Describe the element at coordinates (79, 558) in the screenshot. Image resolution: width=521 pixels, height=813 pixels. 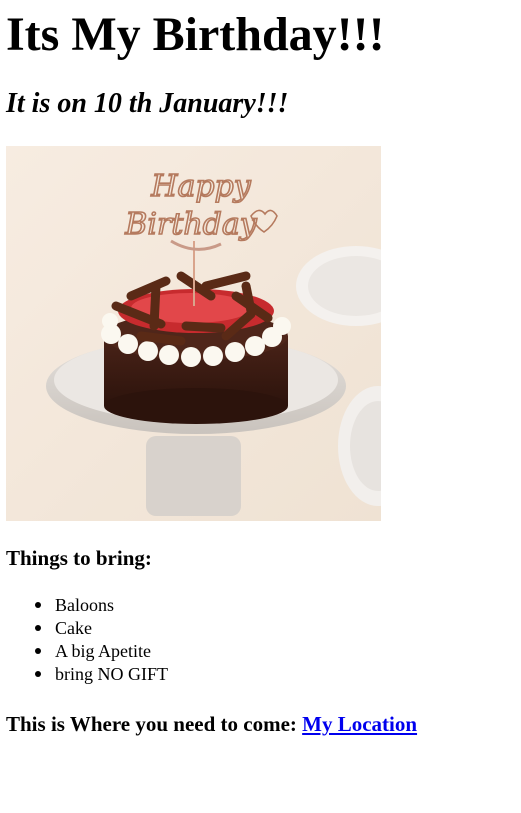
I see `things-to-bring-heading: Things to bring:` at that location.